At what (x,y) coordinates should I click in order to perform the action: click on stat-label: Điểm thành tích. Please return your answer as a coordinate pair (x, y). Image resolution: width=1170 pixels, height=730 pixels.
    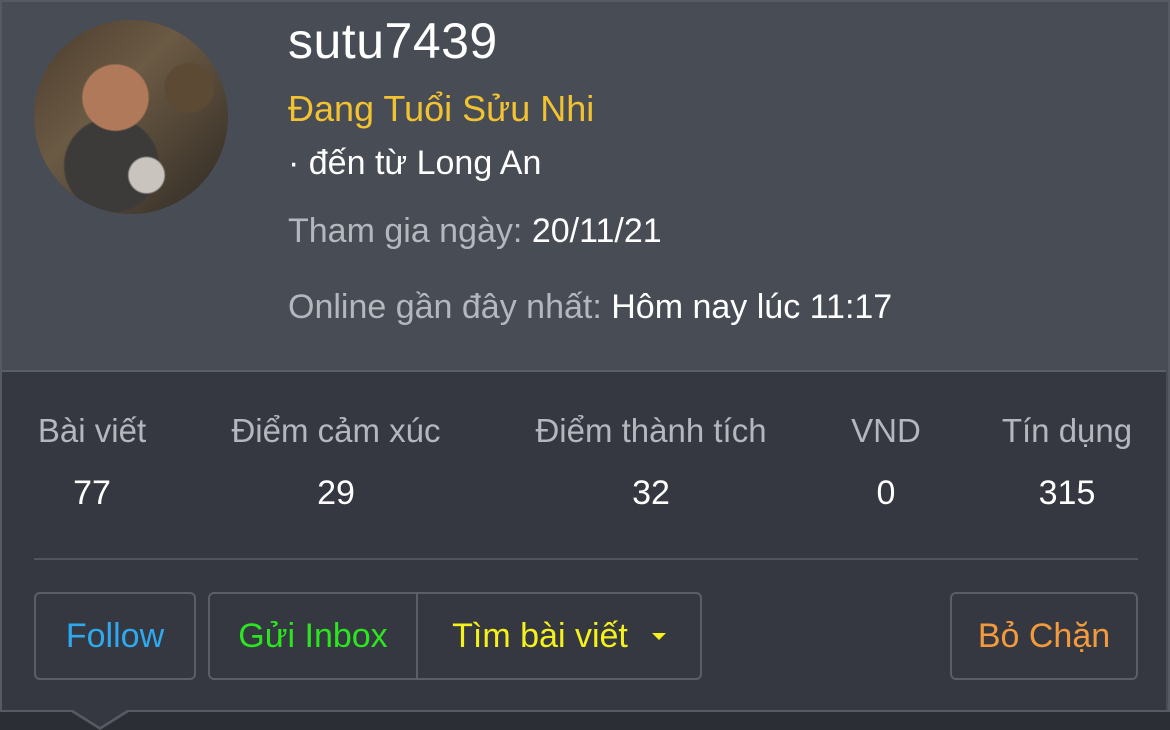
    Looking at the image, I should click on (651, 430).